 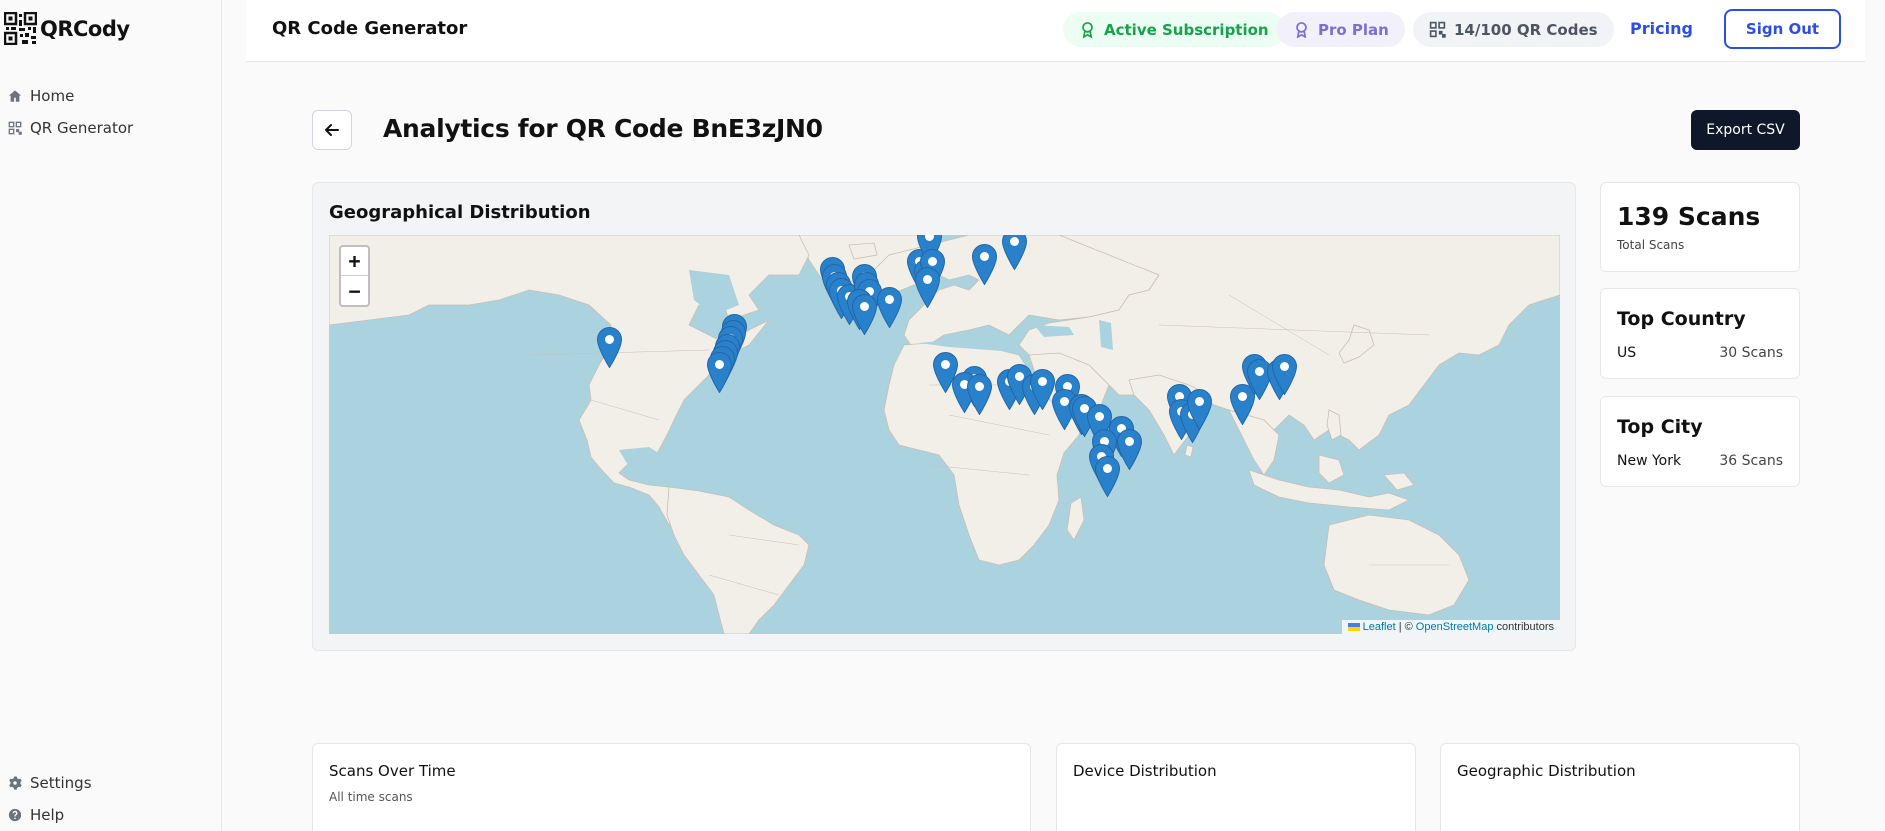 I want to click on zoom-in-button: +, so click(x=354, y=261).